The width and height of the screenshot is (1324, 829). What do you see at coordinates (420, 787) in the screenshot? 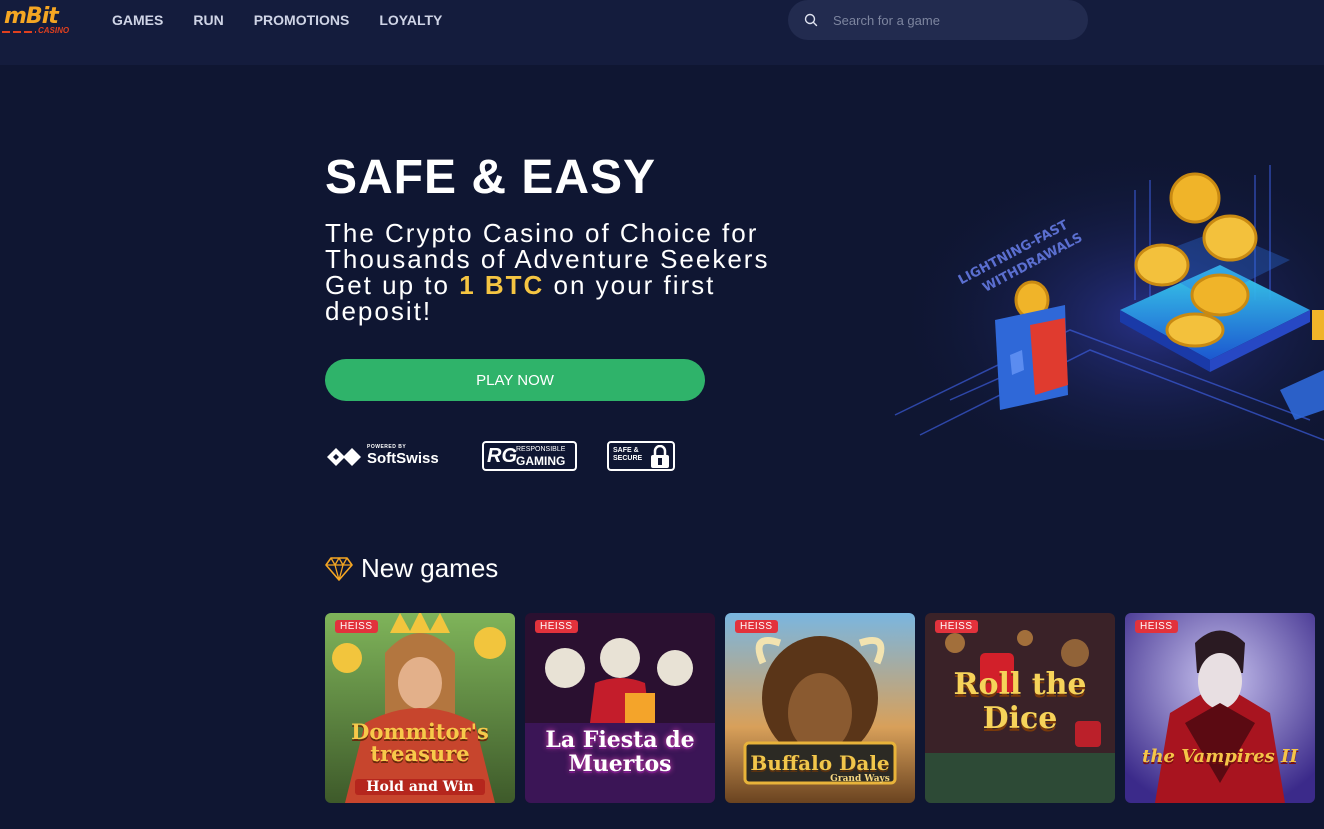
I see `game-subline: Hold and Win` at bounding box center [420, 787].